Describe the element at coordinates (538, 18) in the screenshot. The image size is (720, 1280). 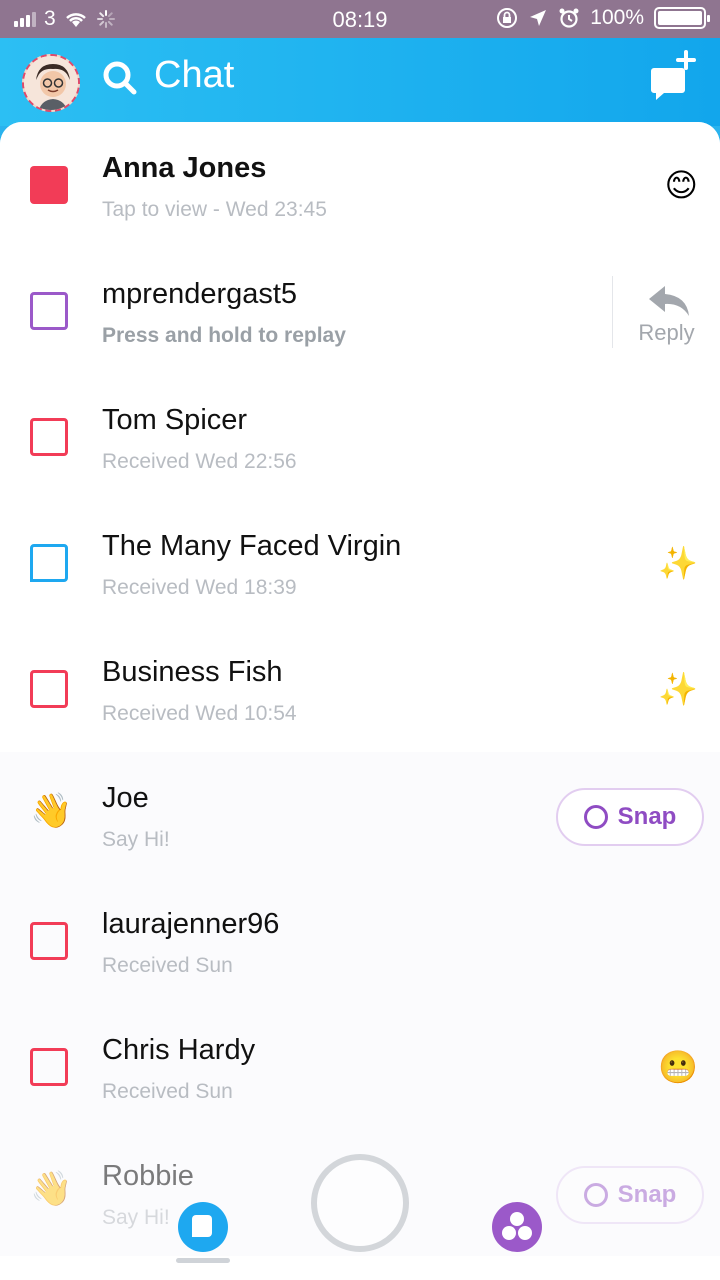
I see `location-arrow-icon` at that location.